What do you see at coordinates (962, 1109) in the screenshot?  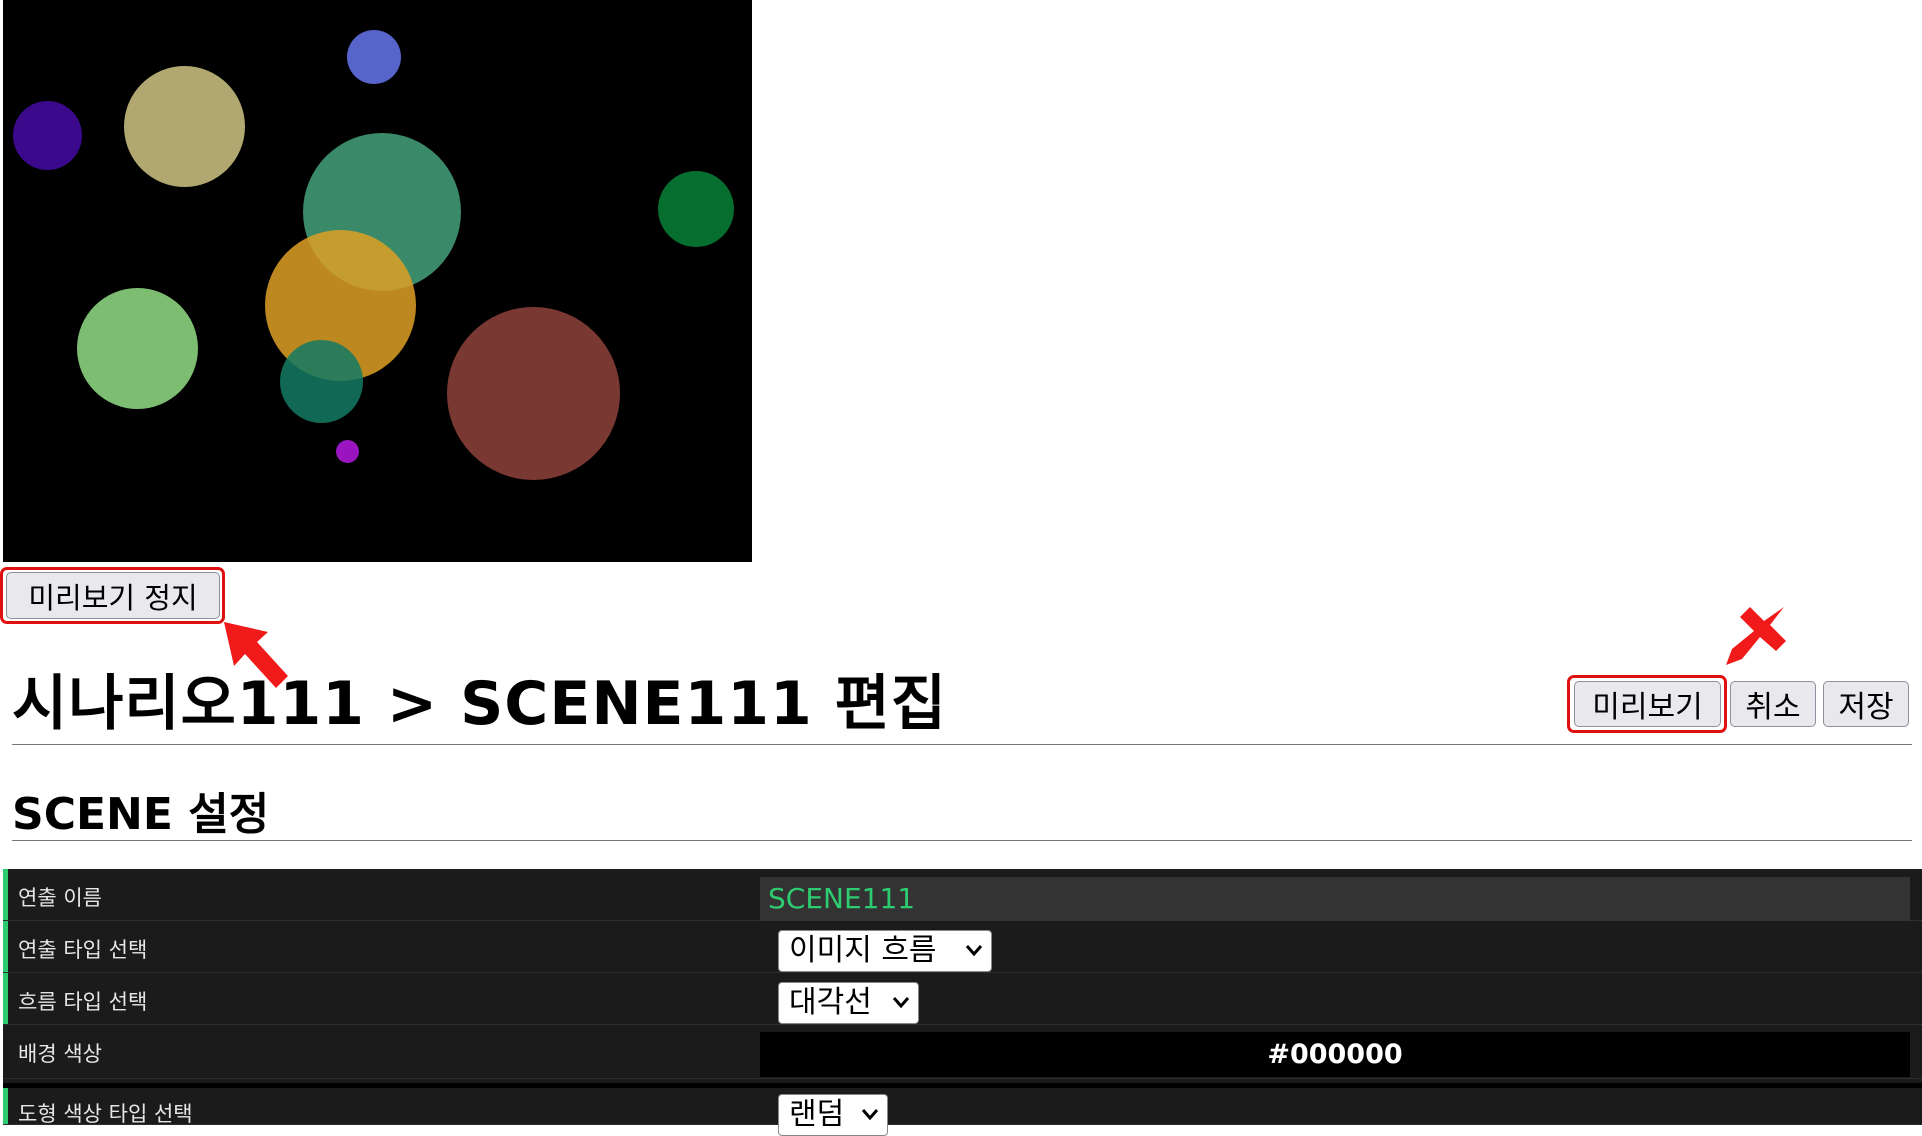 I see `setting-row-shape-color-type: 도형 색상 타입 선택 랜덤` at bounding box center [962, 1109].